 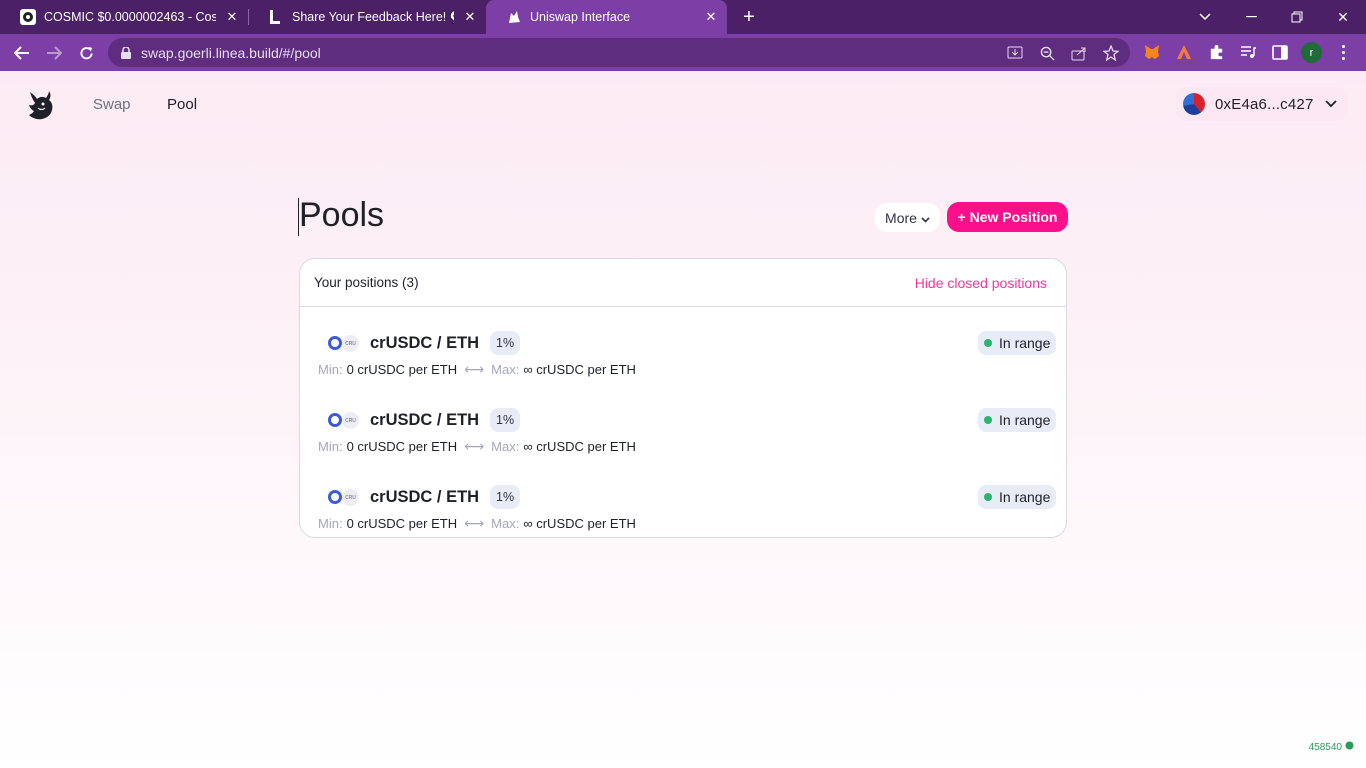 I want to click on browser-toolbar: swap.goerli.linea.build/#/pool r, so click(x=683, y=52).